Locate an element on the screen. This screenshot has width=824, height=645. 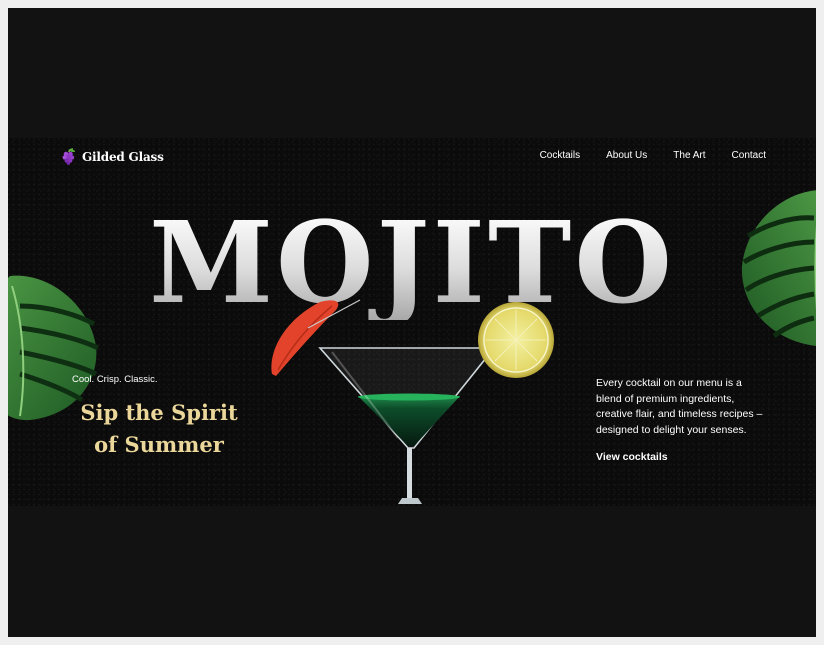
hero-tagline: Cool. Crisp. Classic. is located at coordinates (115, 379).